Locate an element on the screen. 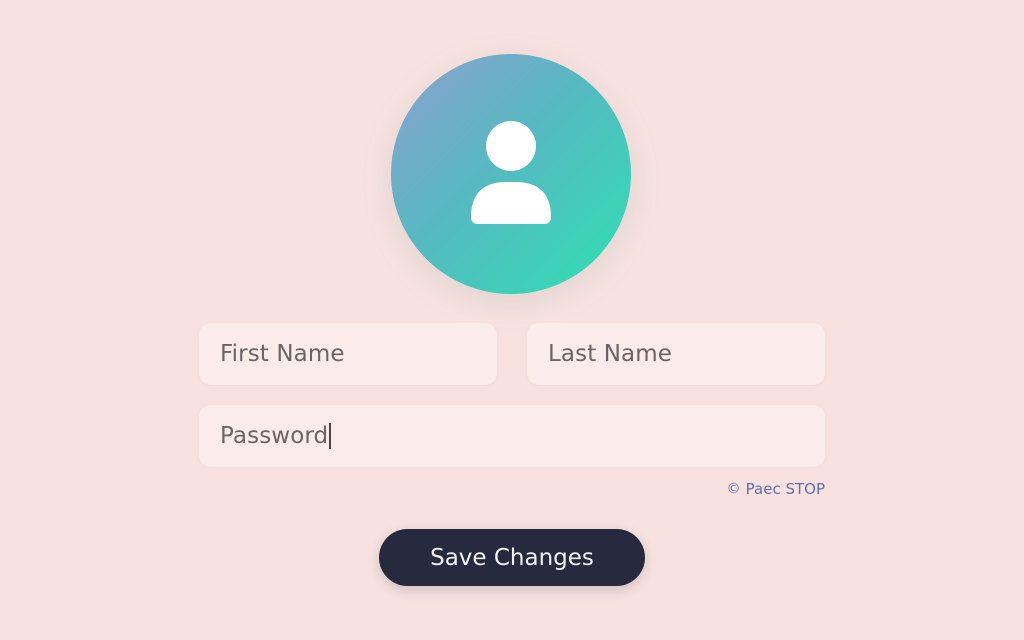  user-silhouette-icon is located at coordinates (511, 172).